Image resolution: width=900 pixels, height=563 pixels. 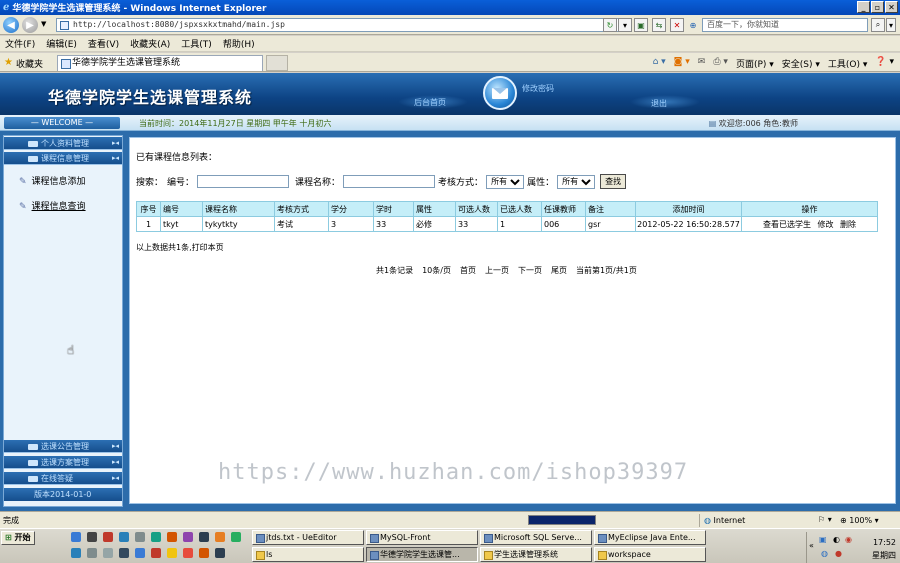 What do you see at coordinates (613, 181) in the screenshot?
I see `find-button: 查找` at bounding box center [613, 181].